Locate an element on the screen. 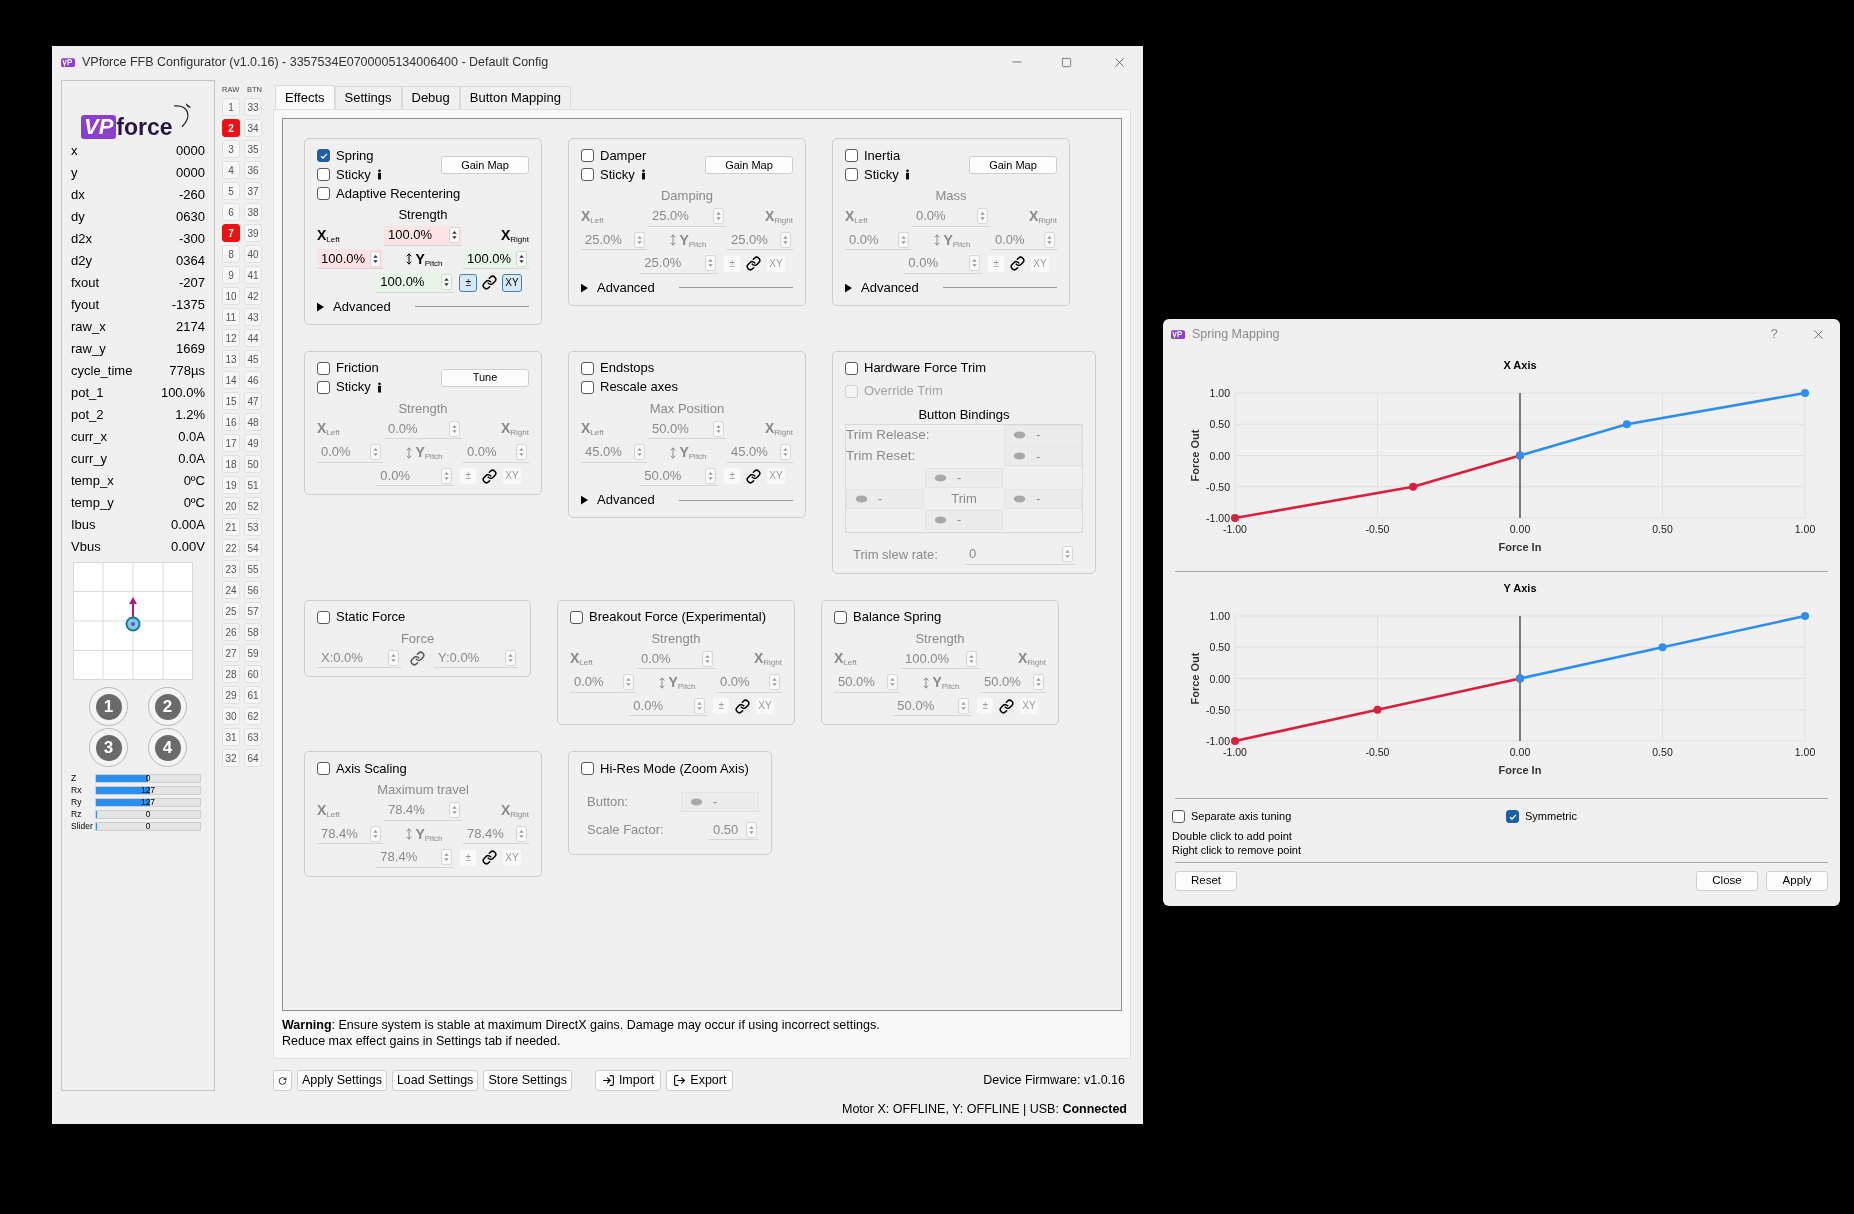  maximize-icon is located at coordinates (1066, 62).